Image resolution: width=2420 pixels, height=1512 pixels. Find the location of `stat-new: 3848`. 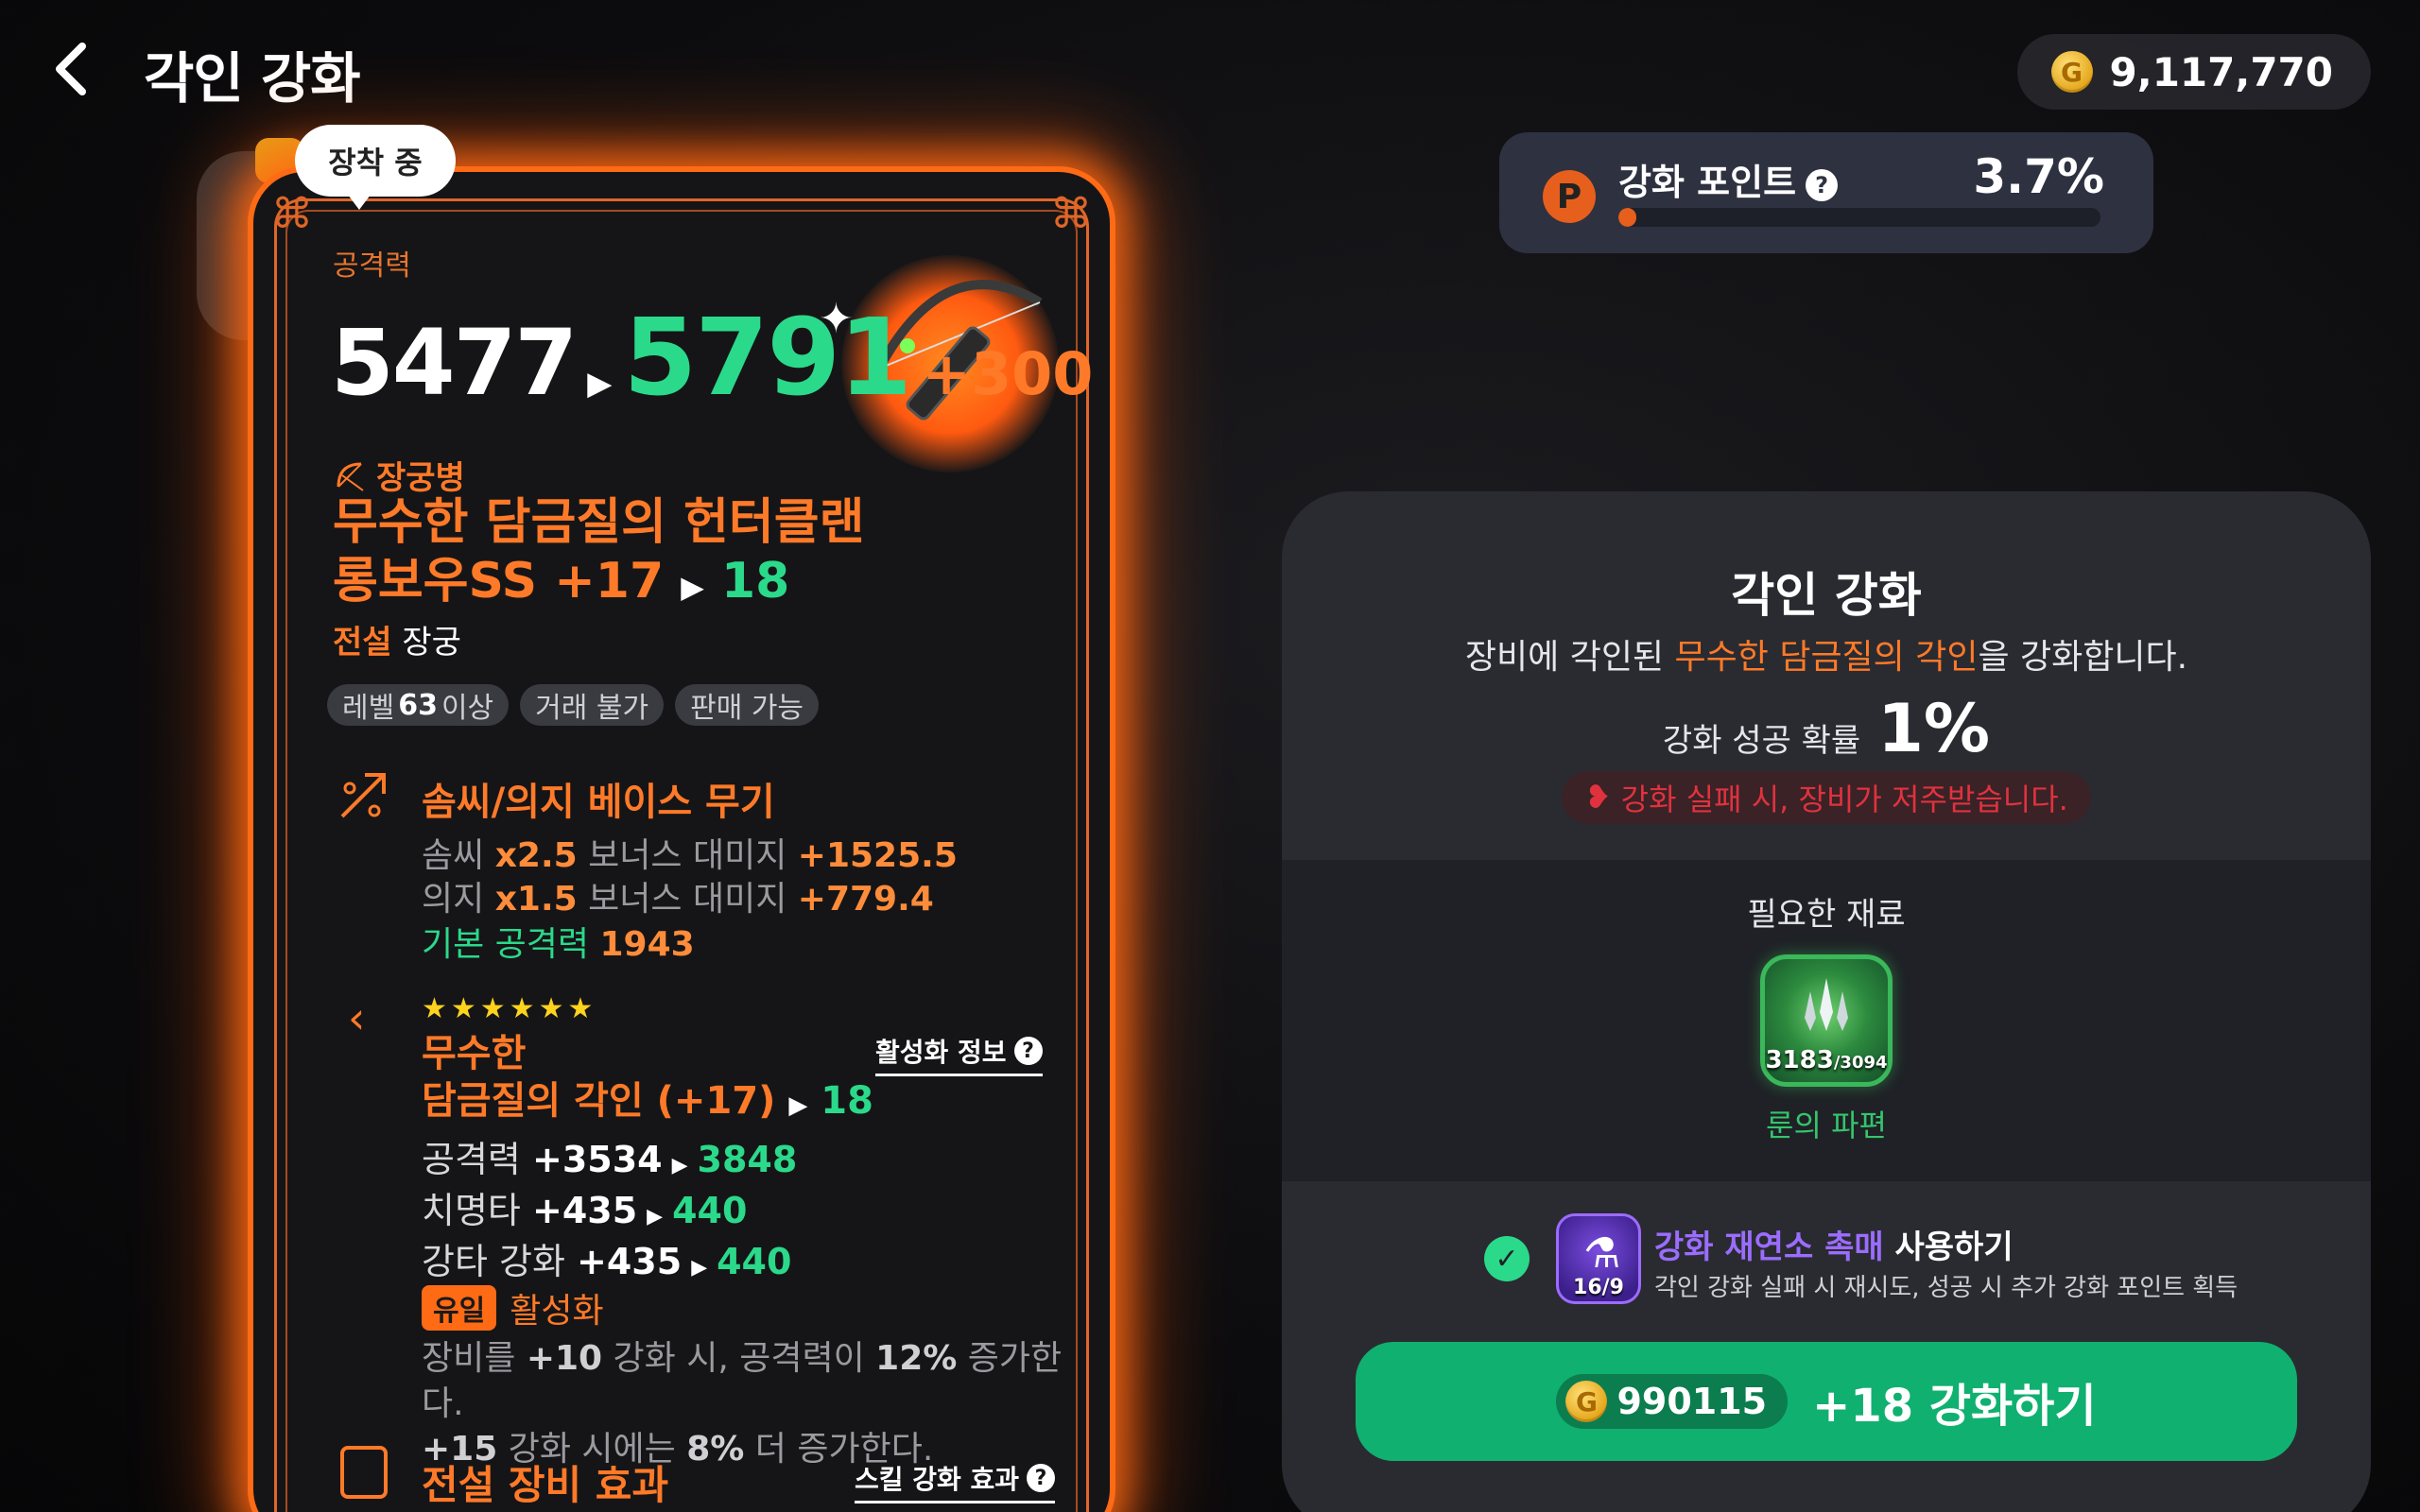

stat-new: 3848 is located at coordinates (747, 1159).